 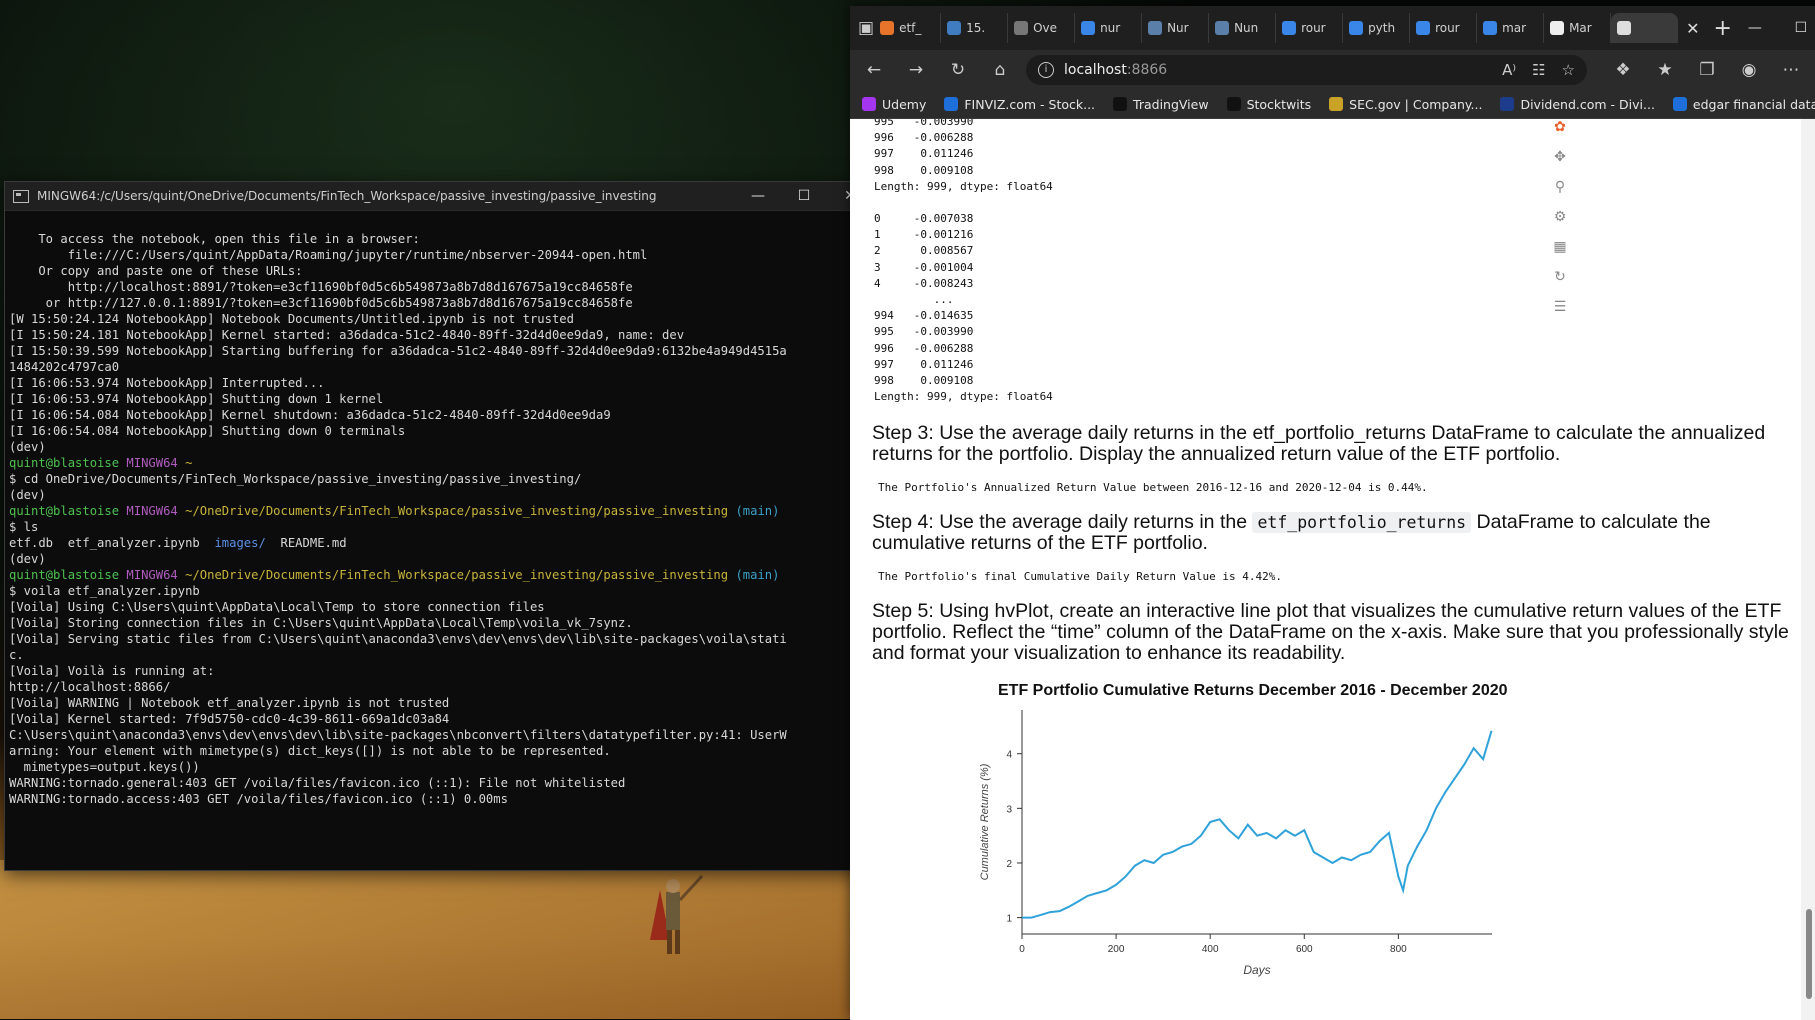 I want to click on favorite-link: Udemy, so click(x=894, y=104).